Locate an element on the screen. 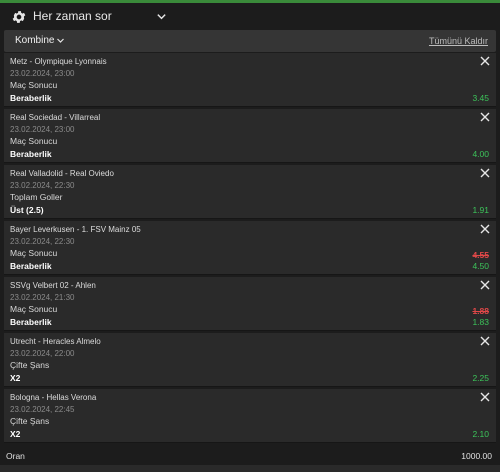 This screenshot has height=472, width=500. odds-value: 2.25 is located at coordinates (480, 378).